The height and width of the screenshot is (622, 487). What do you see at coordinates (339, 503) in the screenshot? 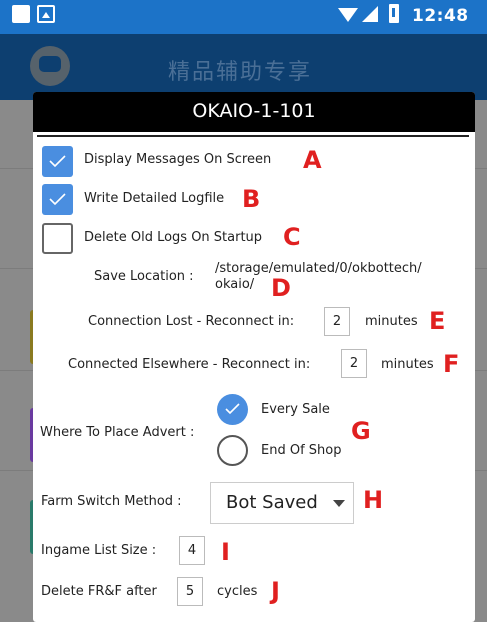
I see `dropdown-arrow-icon` at bounding box center [339, 503].